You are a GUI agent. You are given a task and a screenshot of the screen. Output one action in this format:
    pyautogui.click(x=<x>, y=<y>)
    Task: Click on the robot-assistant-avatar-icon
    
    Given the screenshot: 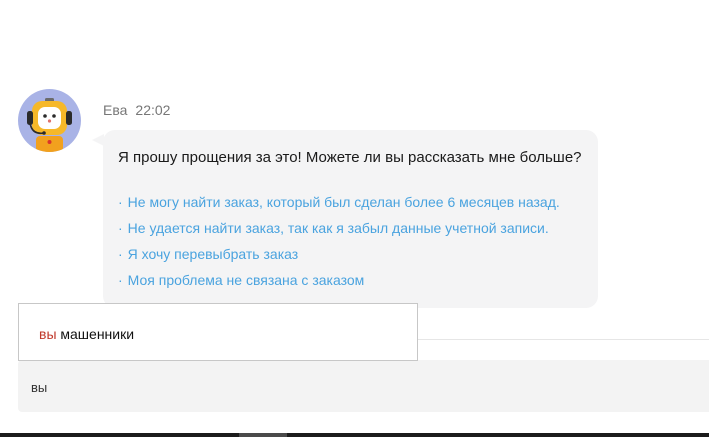 What is the action you would take?
    pyautogui.click(x=49, y=120)
    